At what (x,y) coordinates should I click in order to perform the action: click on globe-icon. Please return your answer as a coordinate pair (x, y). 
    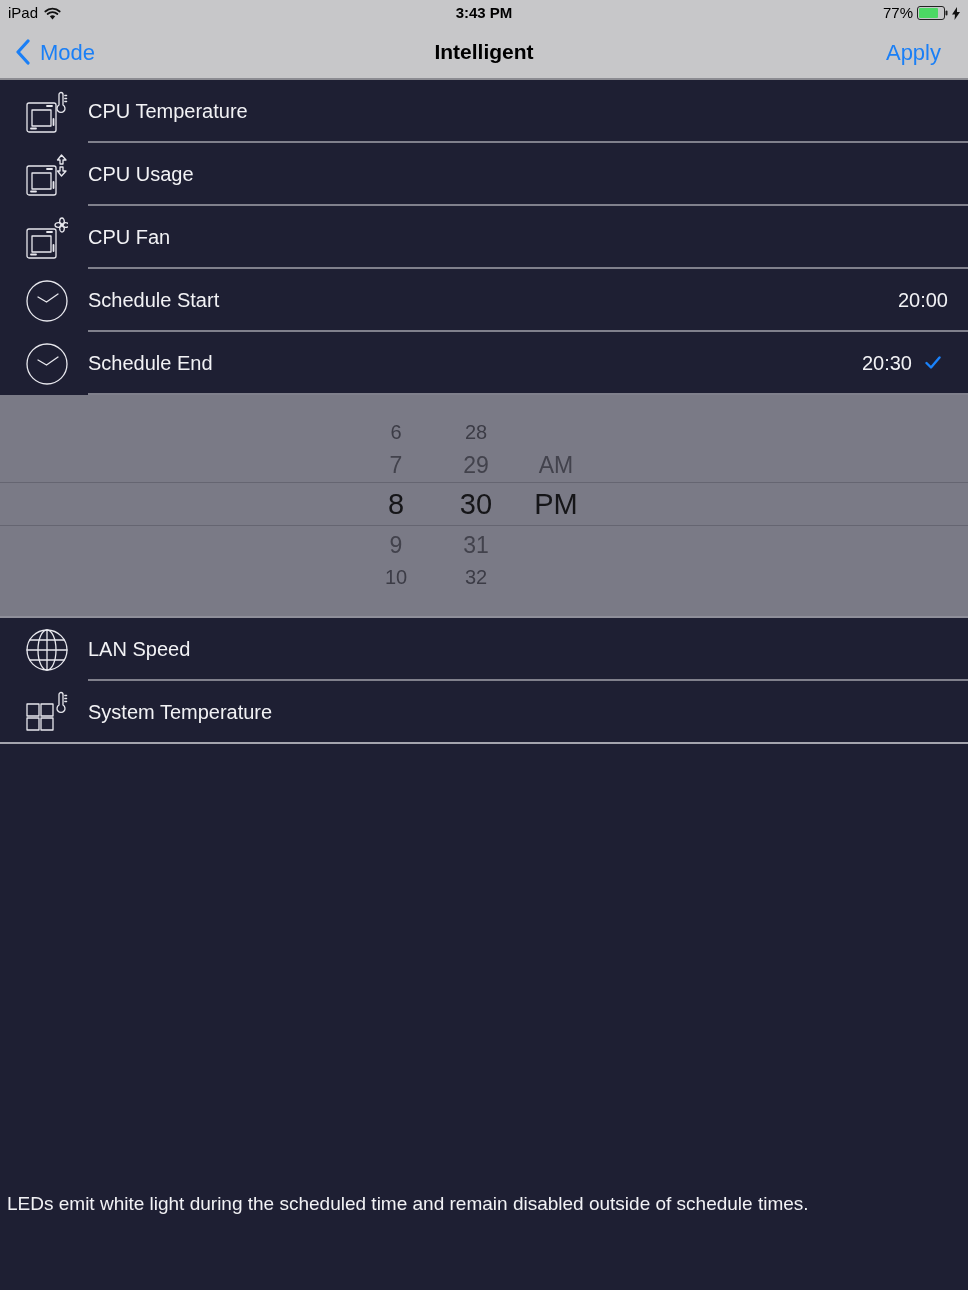
    Looking at the image, I should click on (47, 649).